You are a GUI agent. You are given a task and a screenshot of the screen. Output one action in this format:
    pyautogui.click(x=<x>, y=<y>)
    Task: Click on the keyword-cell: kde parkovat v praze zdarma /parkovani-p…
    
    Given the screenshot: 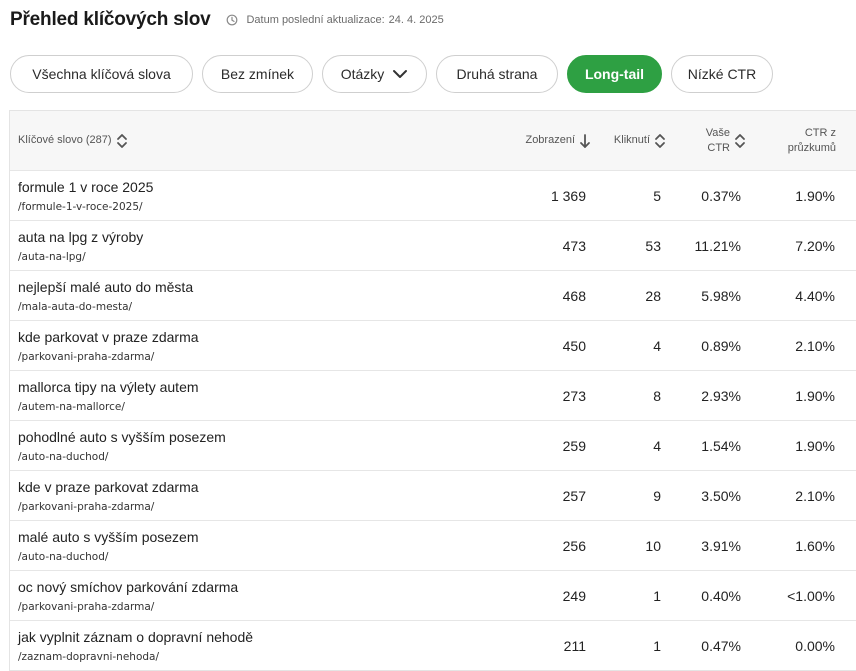 What is the action you would take?
    pyautogui.click(x=108, y=346)
    